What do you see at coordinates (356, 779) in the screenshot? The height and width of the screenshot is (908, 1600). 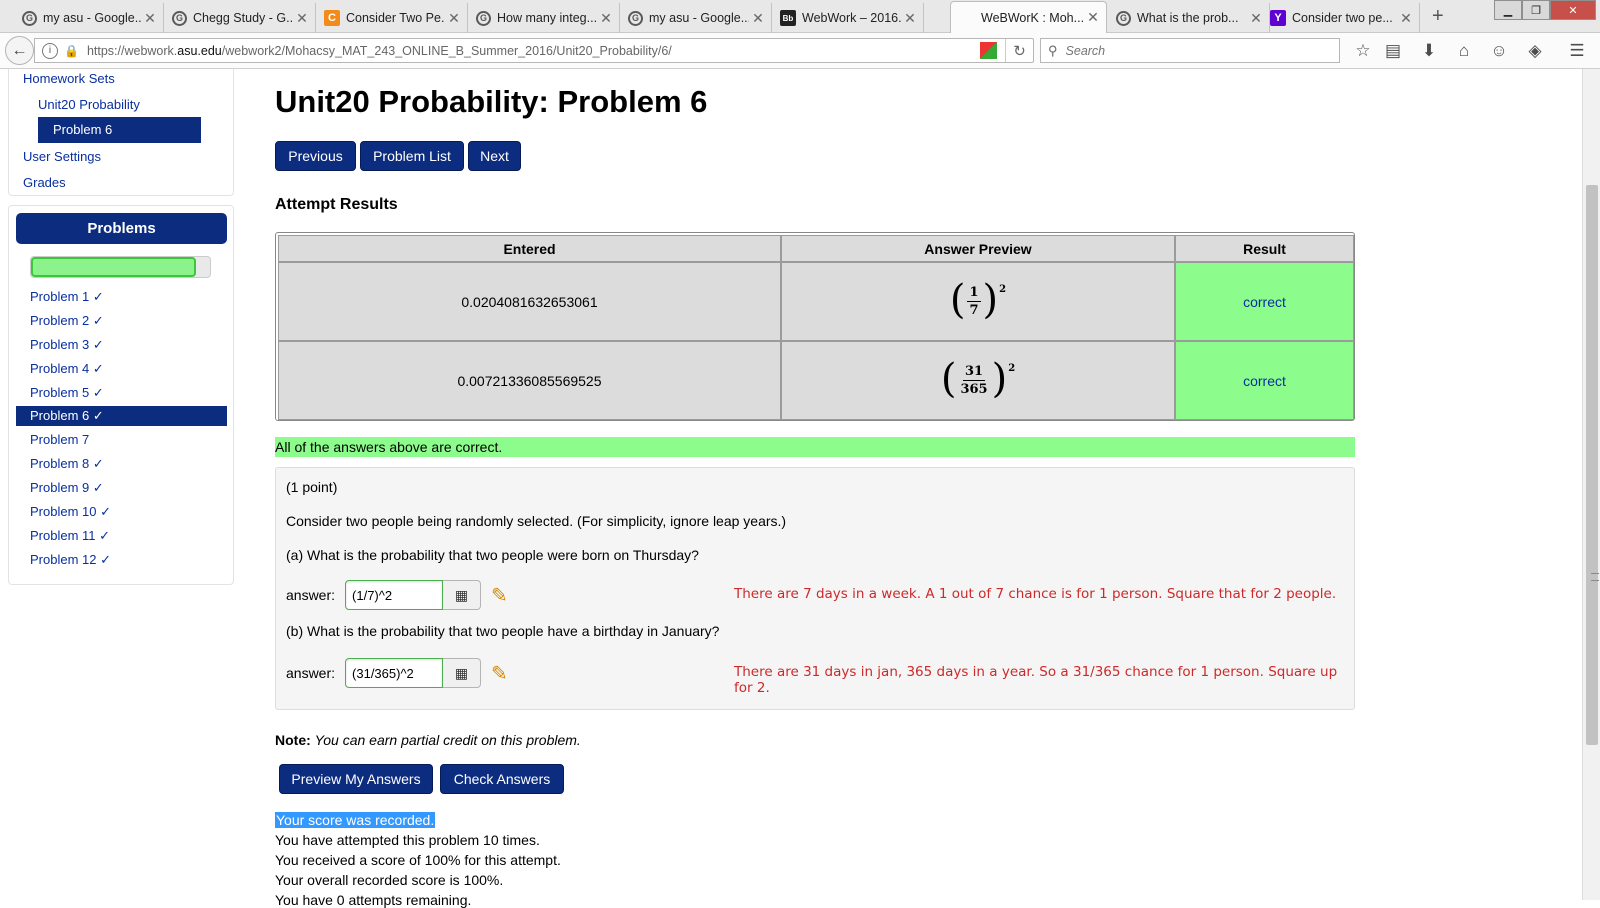 I see `preview-answers-button: Preview My Answers` at bounding box center [356, 779].